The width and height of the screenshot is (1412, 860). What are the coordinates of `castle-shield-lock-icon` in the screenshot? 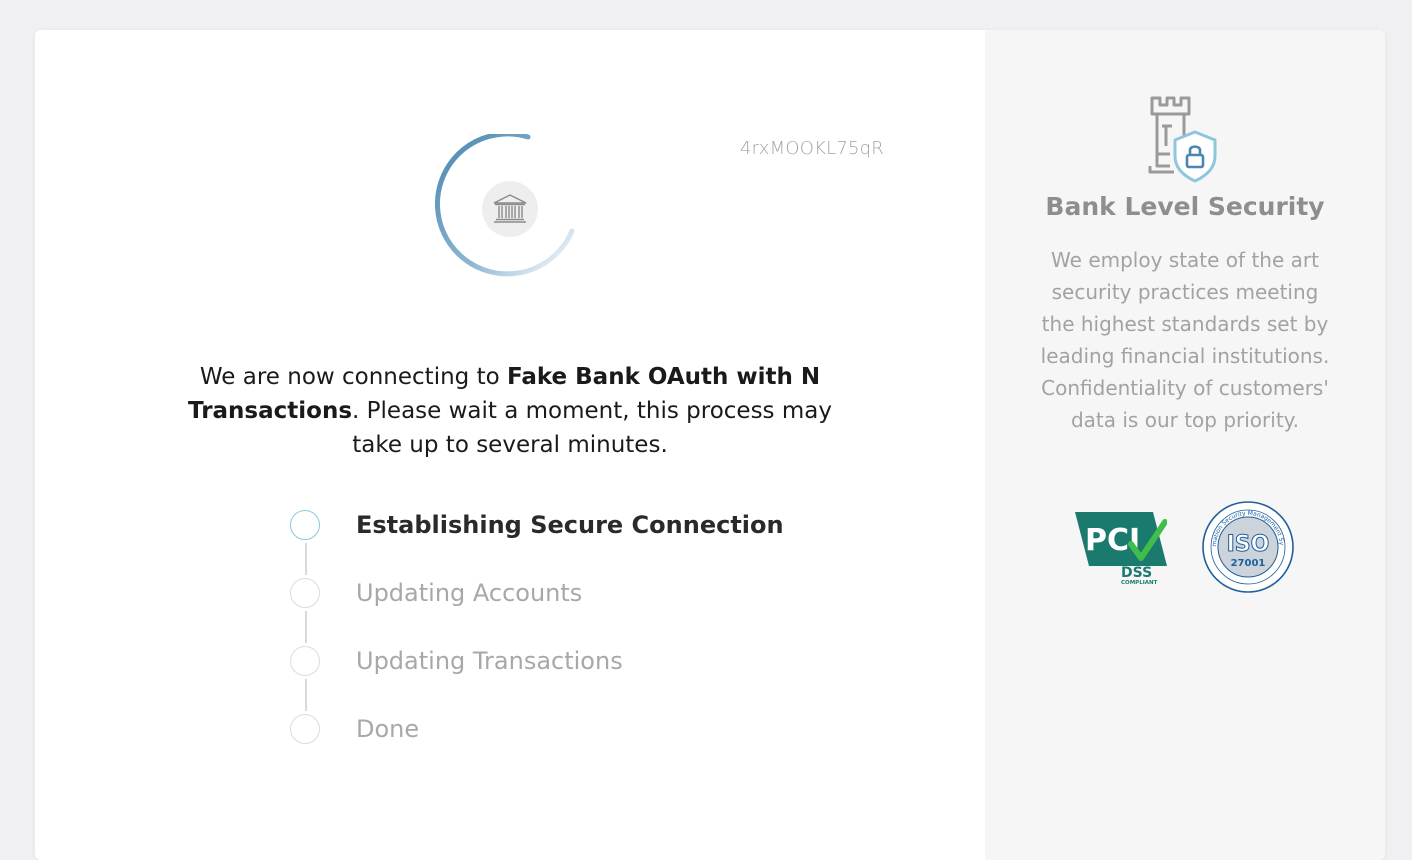 It's located at (1182, 139).